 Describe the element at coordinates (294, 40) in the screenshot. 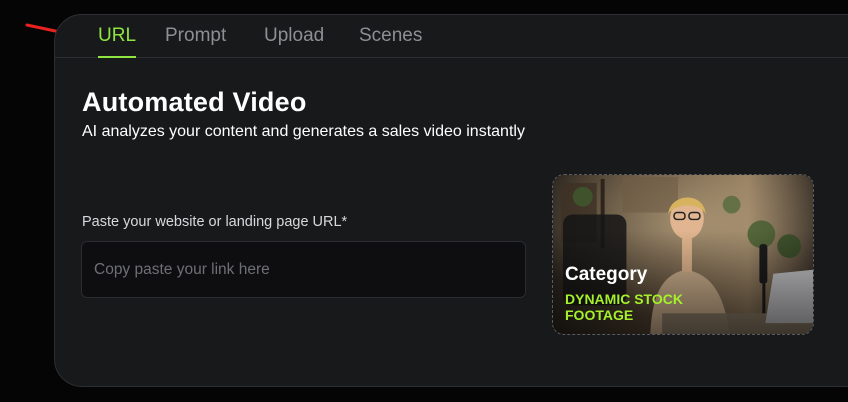

I see `tab-upload: Upload` at that location.